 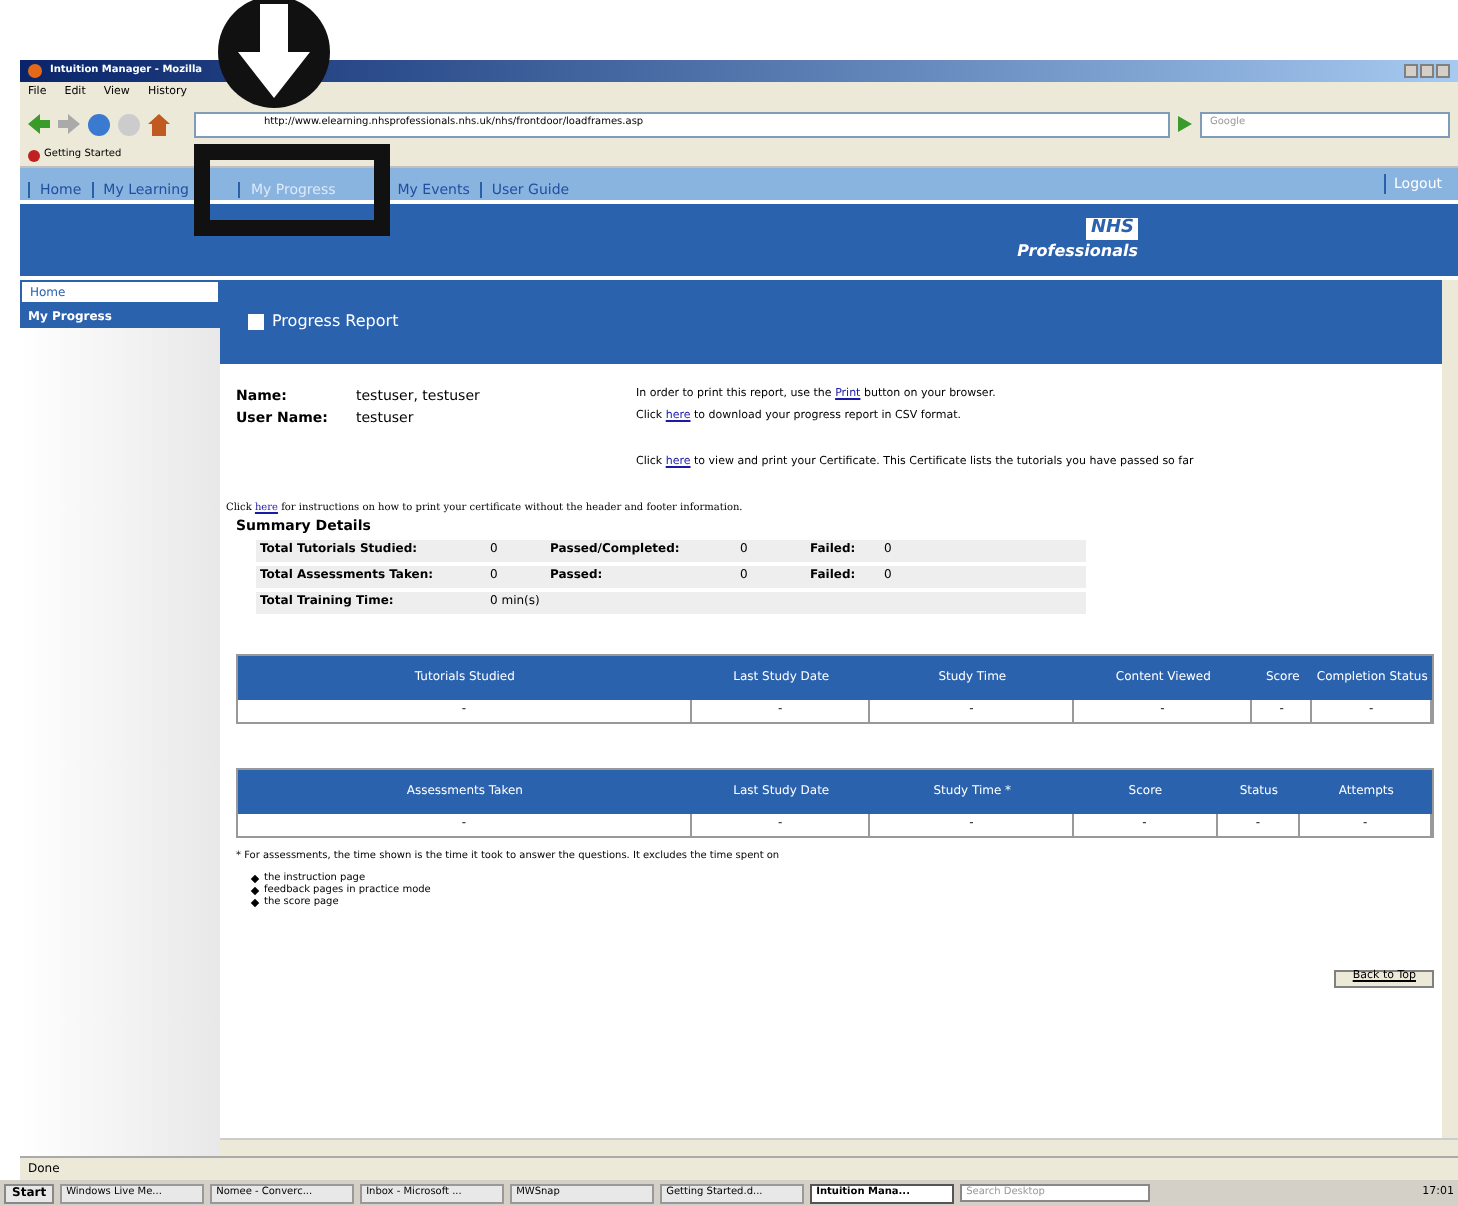 I want to click on browser-icon, so click(x=35, y=71).